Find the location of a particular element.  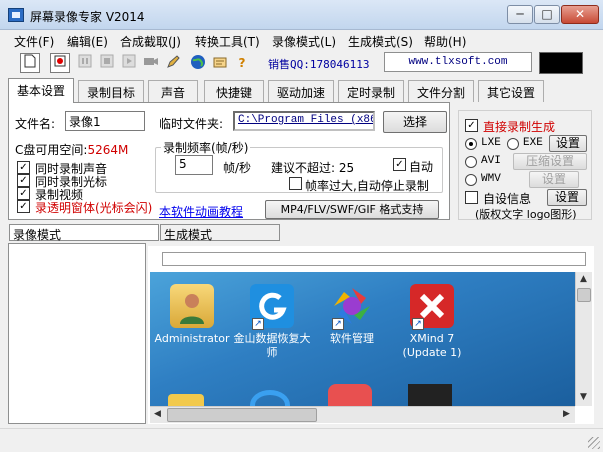

radio-wmv is located at coordinates (471, 180).